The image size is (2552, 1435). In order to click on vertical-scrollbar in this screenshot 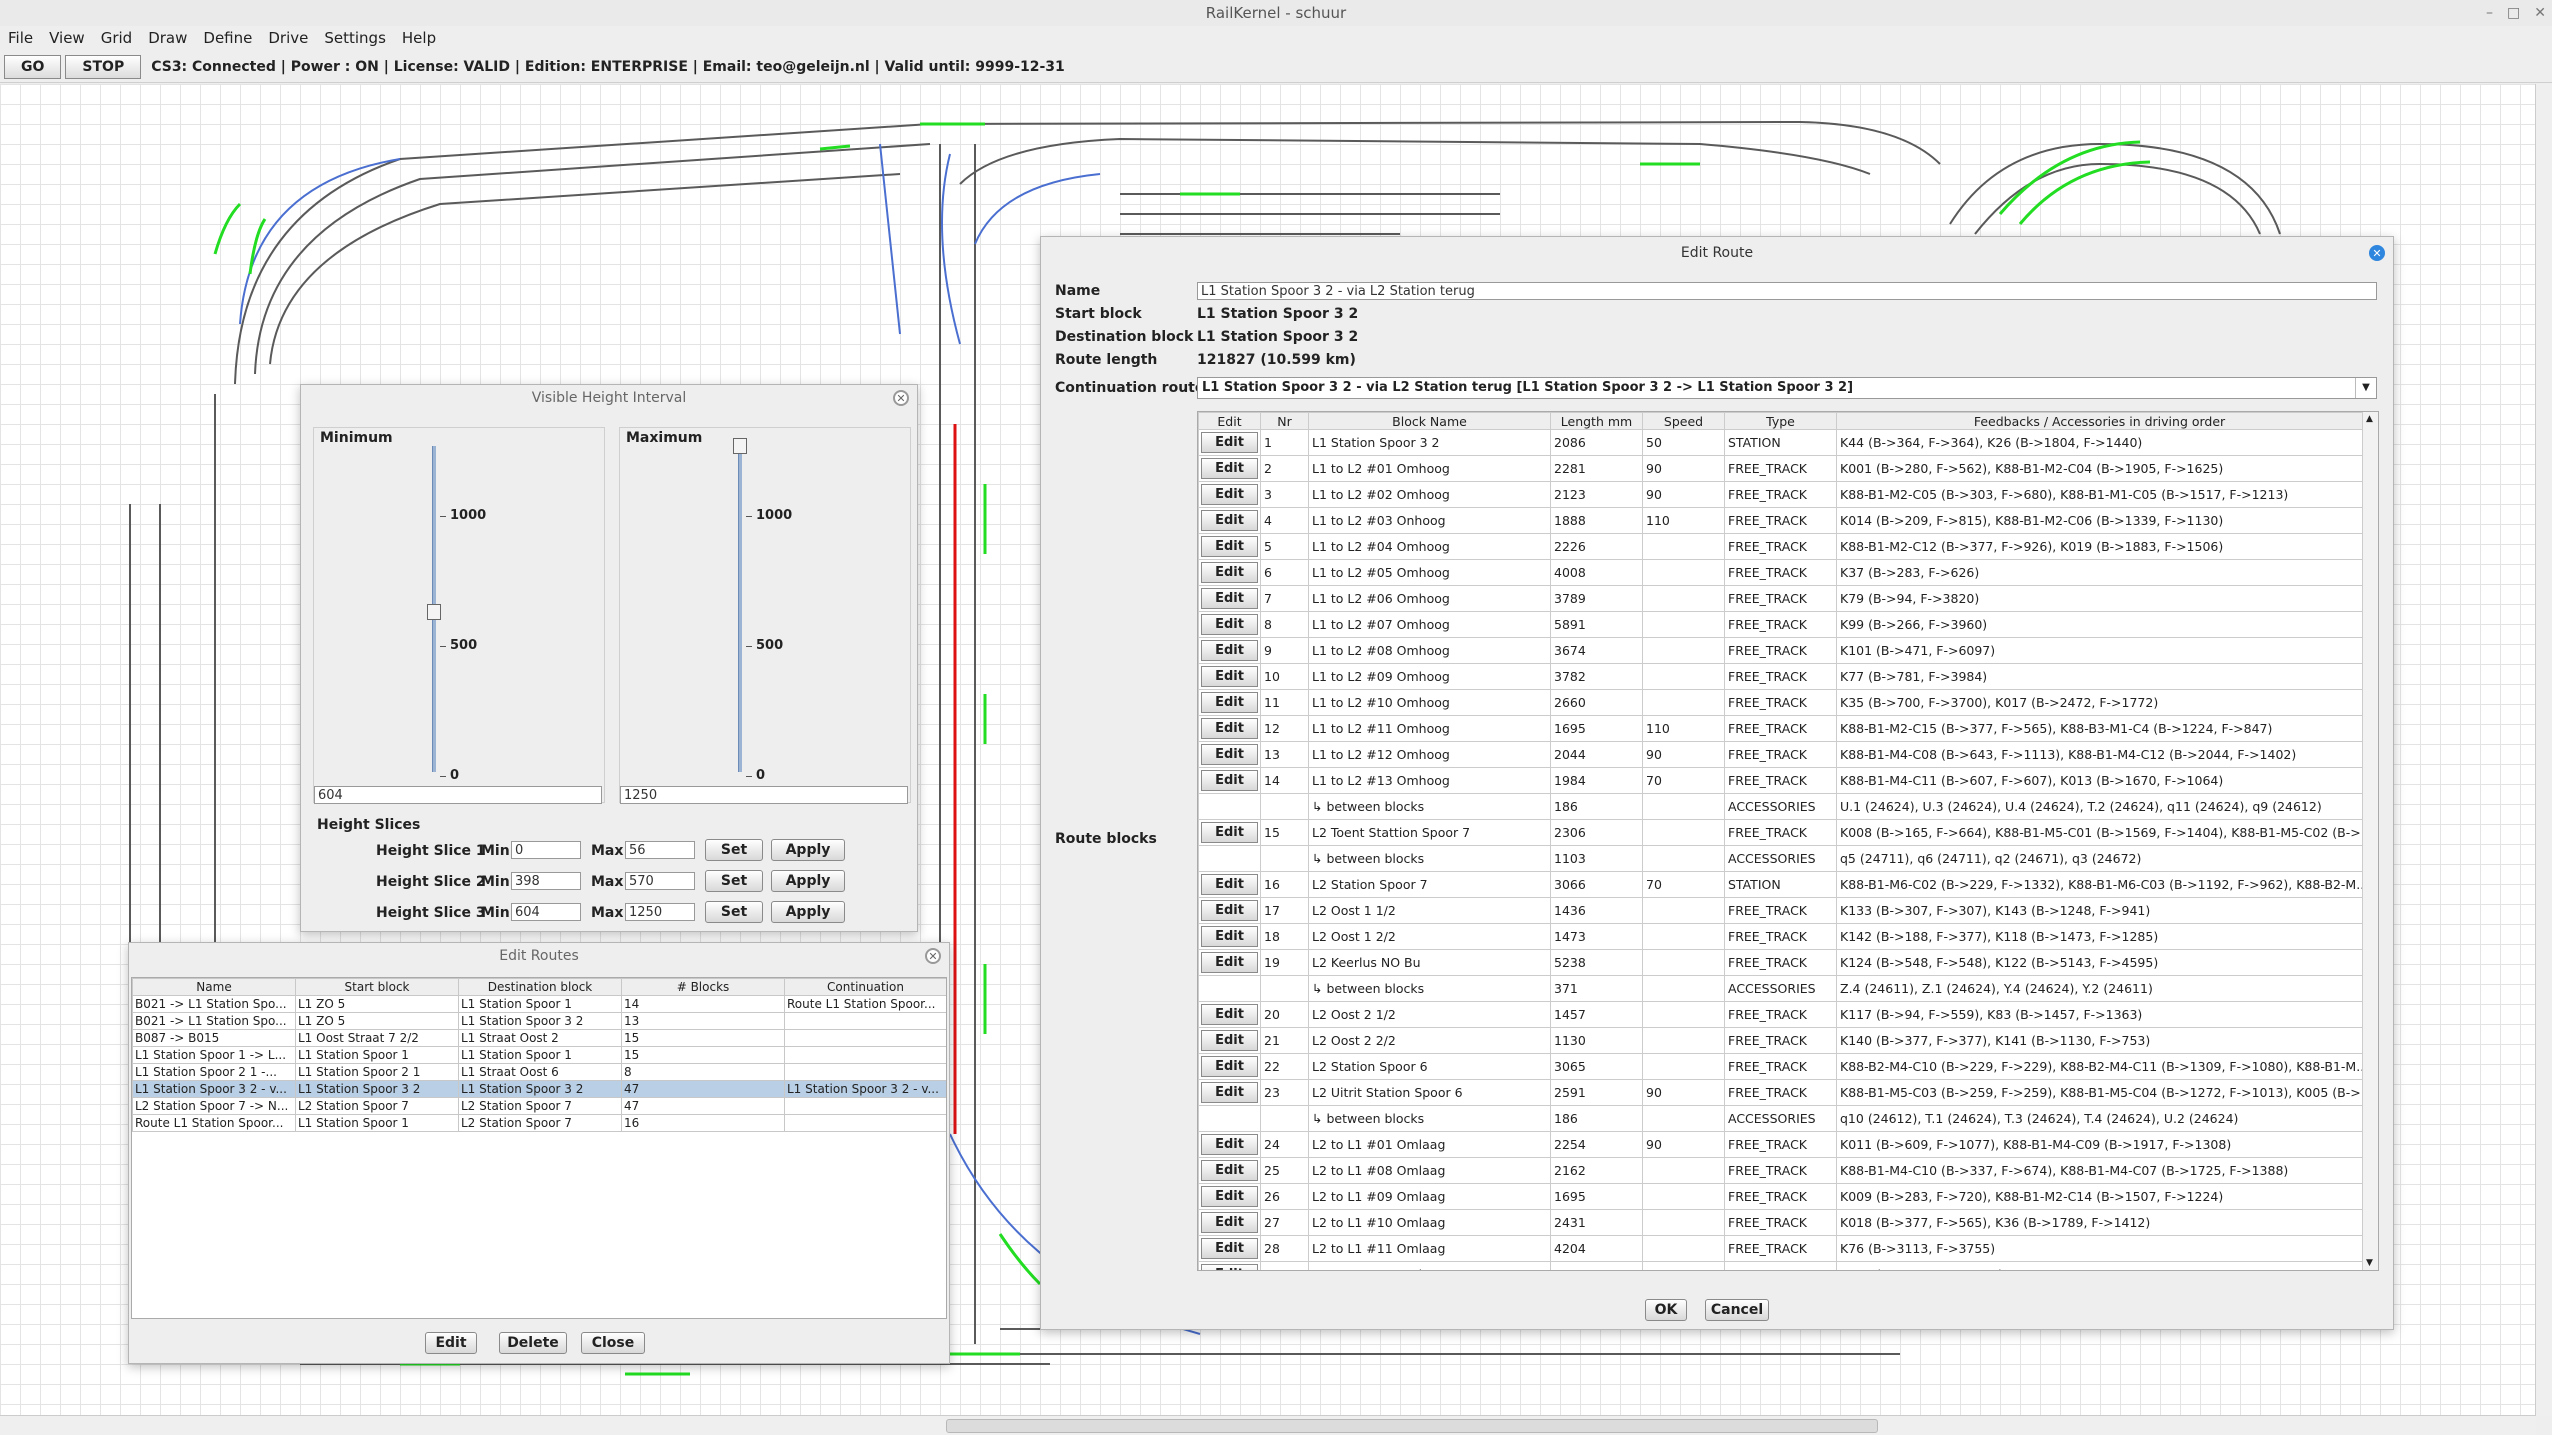, I will do `click(2543, 750)`.